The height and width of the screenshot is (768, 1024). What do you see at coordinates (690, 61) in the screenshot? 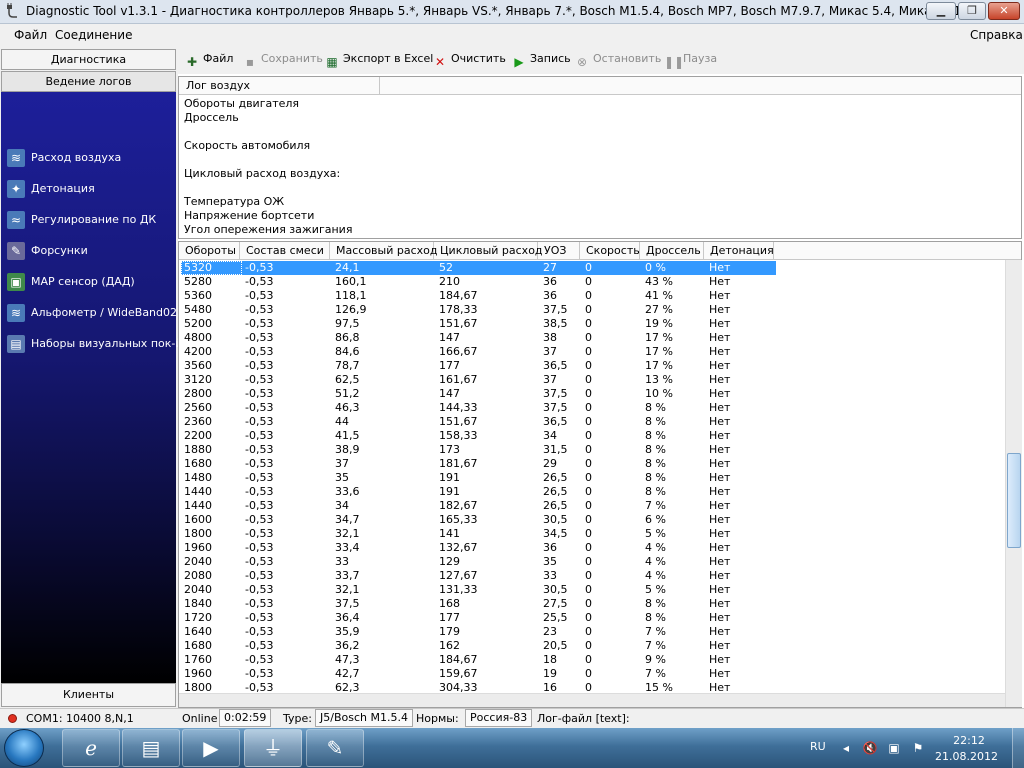
I see `pause-button: ❚❚Пауза` at bounding box center [690, 61].